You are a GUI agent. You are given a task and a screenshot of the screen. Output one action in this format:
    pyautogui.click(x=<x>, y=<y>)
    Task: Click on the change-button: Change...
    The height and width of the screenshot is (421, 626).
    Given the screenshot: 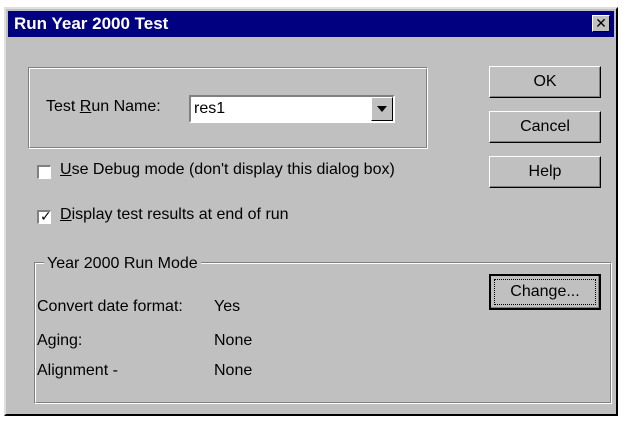 What is the action you would take?
    pyautogui.click(x=545, y=292)
    